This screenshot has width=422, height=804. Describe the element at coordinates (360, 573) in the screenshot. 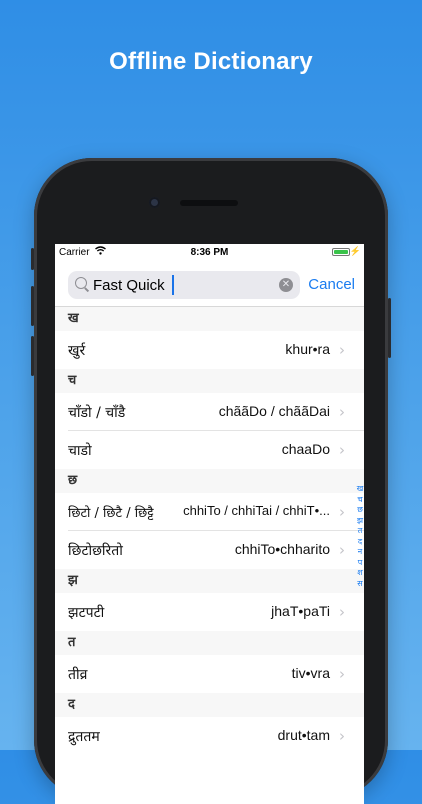

I see `index-letter: श` at that location.